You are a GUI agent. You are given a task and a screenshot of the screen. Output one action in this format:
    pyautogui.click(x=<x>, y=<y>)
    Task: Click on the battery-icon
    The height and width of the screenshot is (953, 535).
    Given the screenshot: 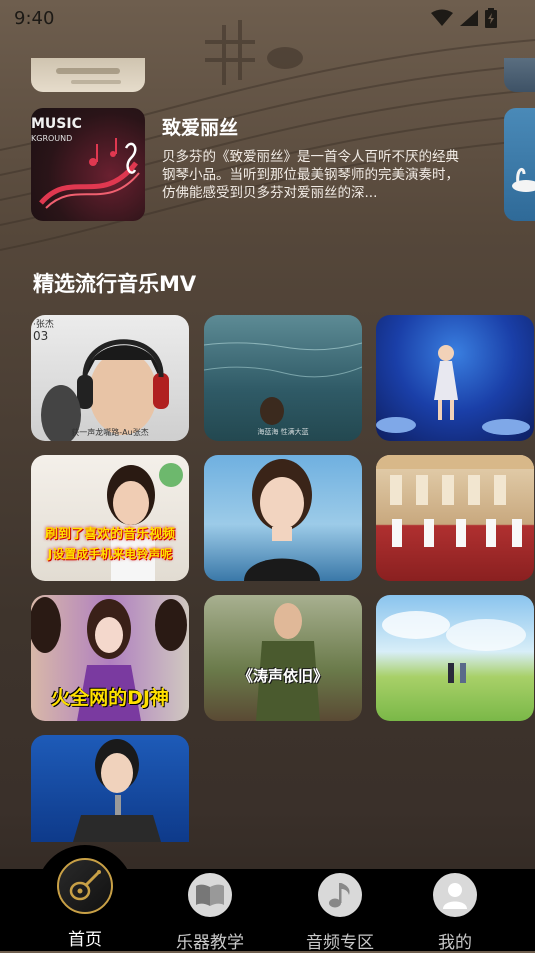 What is the action you would take?
    pyautogui.click(x=491, y=18)
    